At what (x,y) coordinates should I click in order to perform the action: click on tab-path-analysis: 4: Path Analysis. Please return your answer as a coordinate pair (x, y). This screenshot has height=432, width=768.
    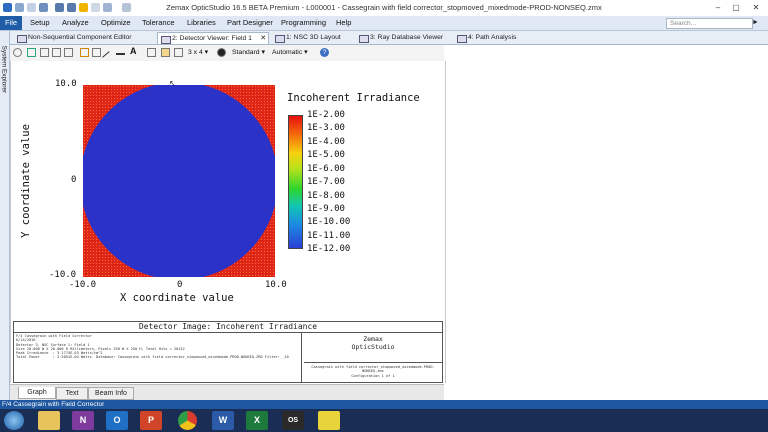
    Looking at the image, I should click on (494, 38).